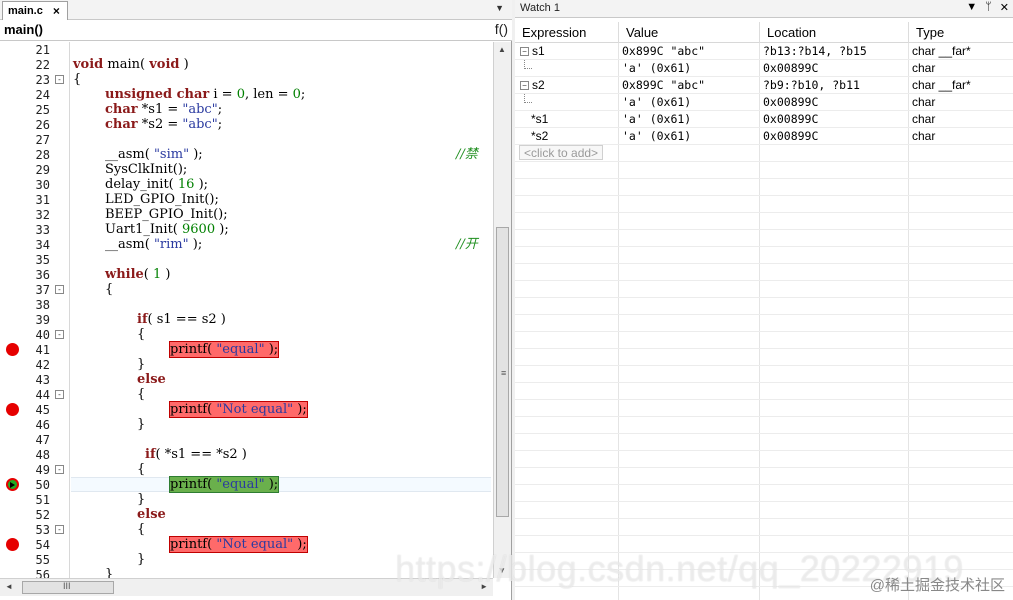 Image resolution: width=1013 pixels, height=600 pixels. I want to click on code-line: 28 __asm( "sim" ); //禁, so click(246, 154).